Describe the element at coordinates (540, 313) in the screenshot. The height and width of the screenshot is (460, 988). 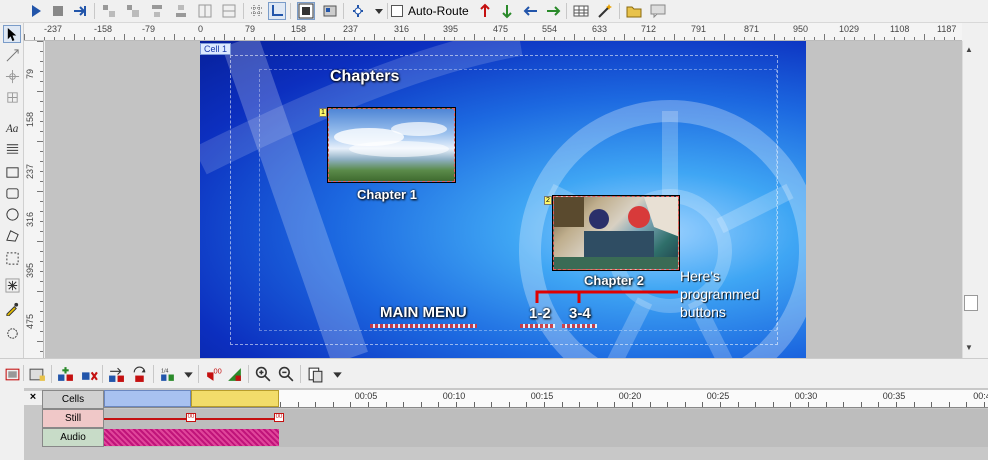
I see `button-1-2: 1-2` at that location.